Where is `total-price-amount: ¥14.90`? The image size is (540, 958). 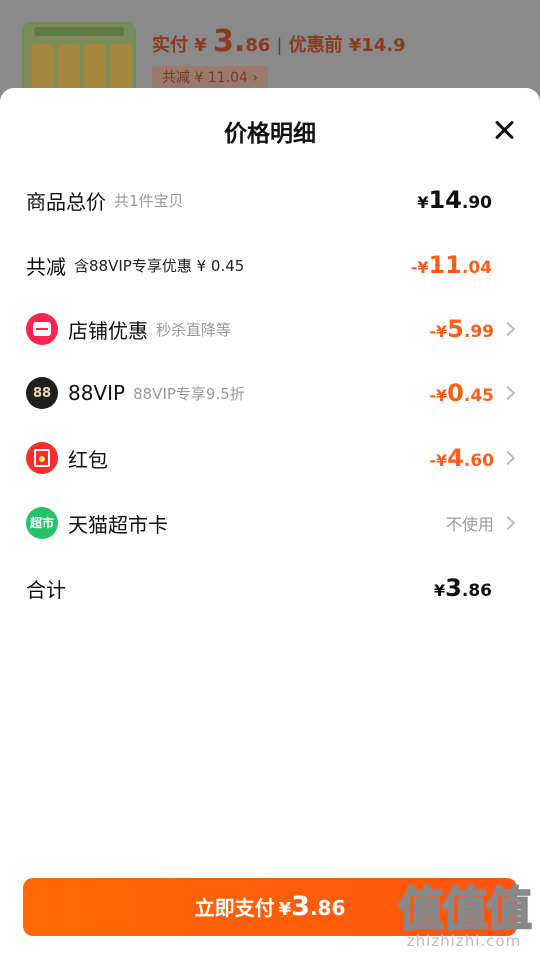
total-price-amount: ¥14.90 is located at coordinates (454, 200).